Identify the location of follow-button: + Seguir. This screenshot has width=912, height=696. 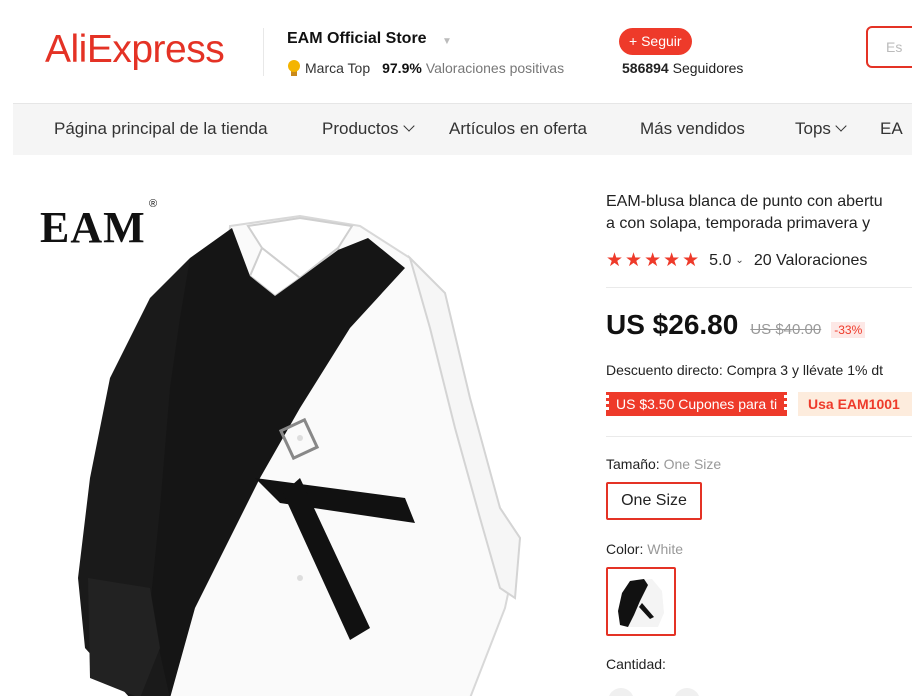
(655, 41).